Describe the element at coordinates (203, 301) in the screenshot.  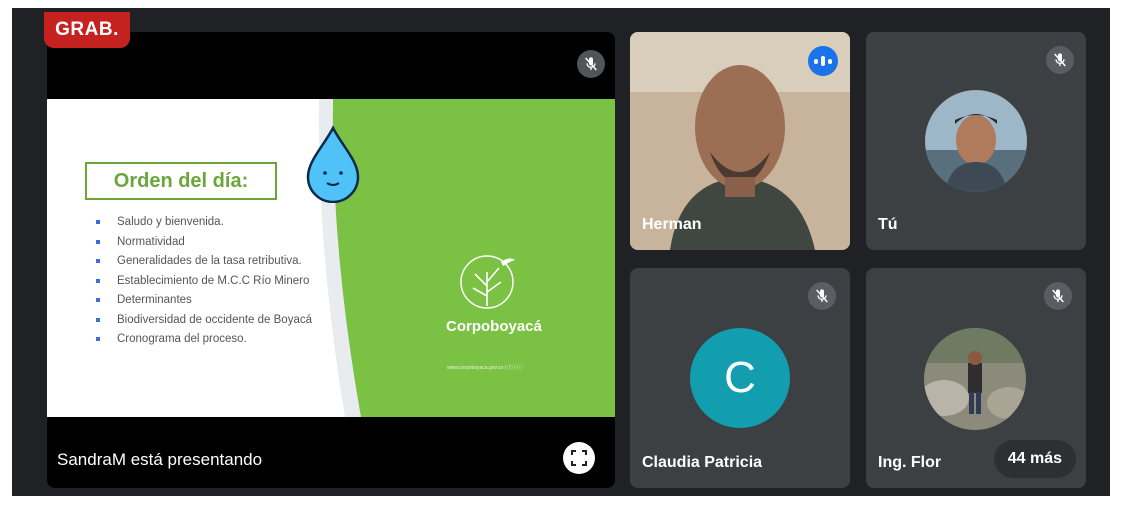
I see `agenda-item: Determinantes` at that location.